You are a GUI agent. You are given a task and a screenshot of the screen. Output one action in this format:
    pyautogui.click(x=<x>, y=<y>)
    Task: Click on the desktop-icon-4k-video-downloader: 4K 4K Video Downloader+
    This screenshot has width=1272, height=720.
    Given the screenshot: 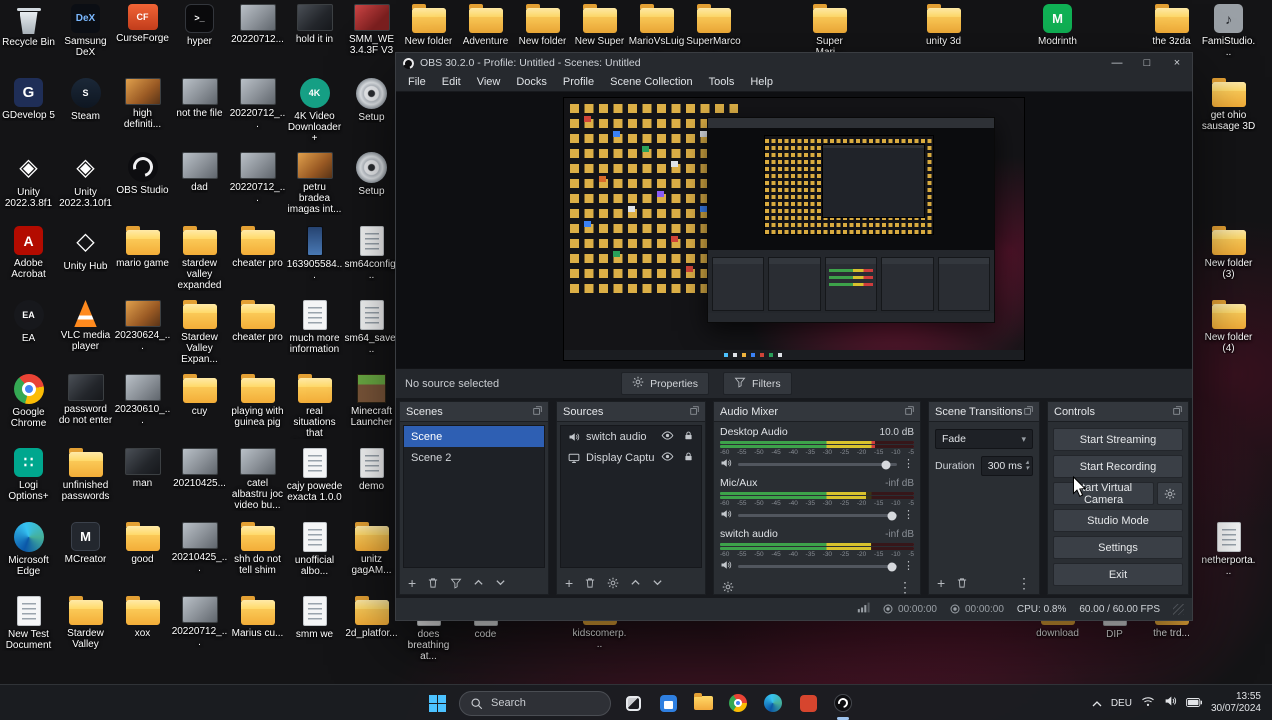 What is the action you would take?
    pyautogui.click(x=314, y=111)
    